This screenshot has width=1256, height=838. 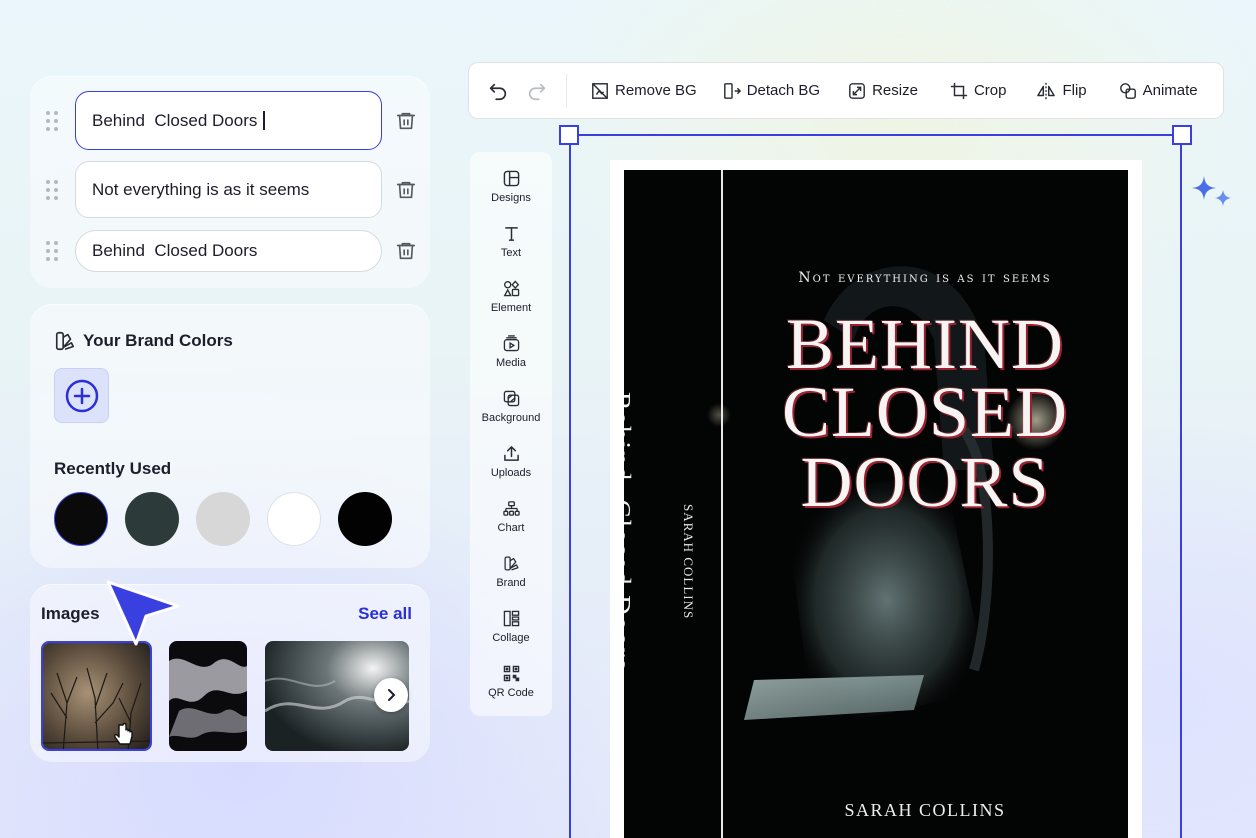 What do you see at coordinates (857, 90) in the screenshot?
I see `resize-icon` at bounding box center [857, 90].